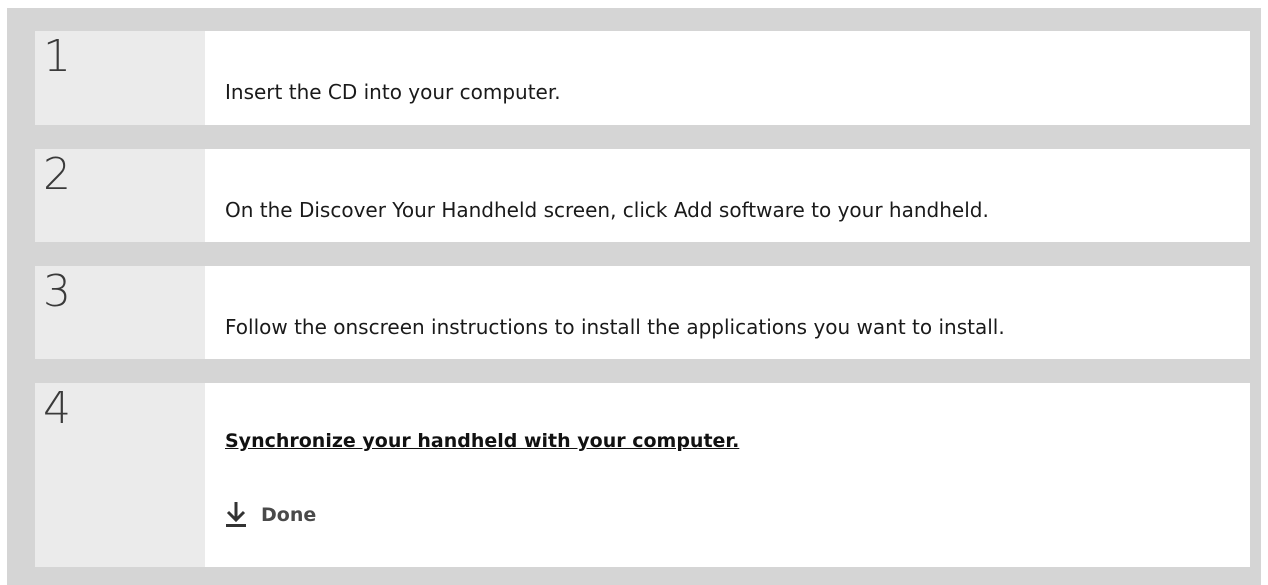 Image resolution: width=1268 pixels, height=585 pixels. I want to click on step-number: 4, so click(57, 408).